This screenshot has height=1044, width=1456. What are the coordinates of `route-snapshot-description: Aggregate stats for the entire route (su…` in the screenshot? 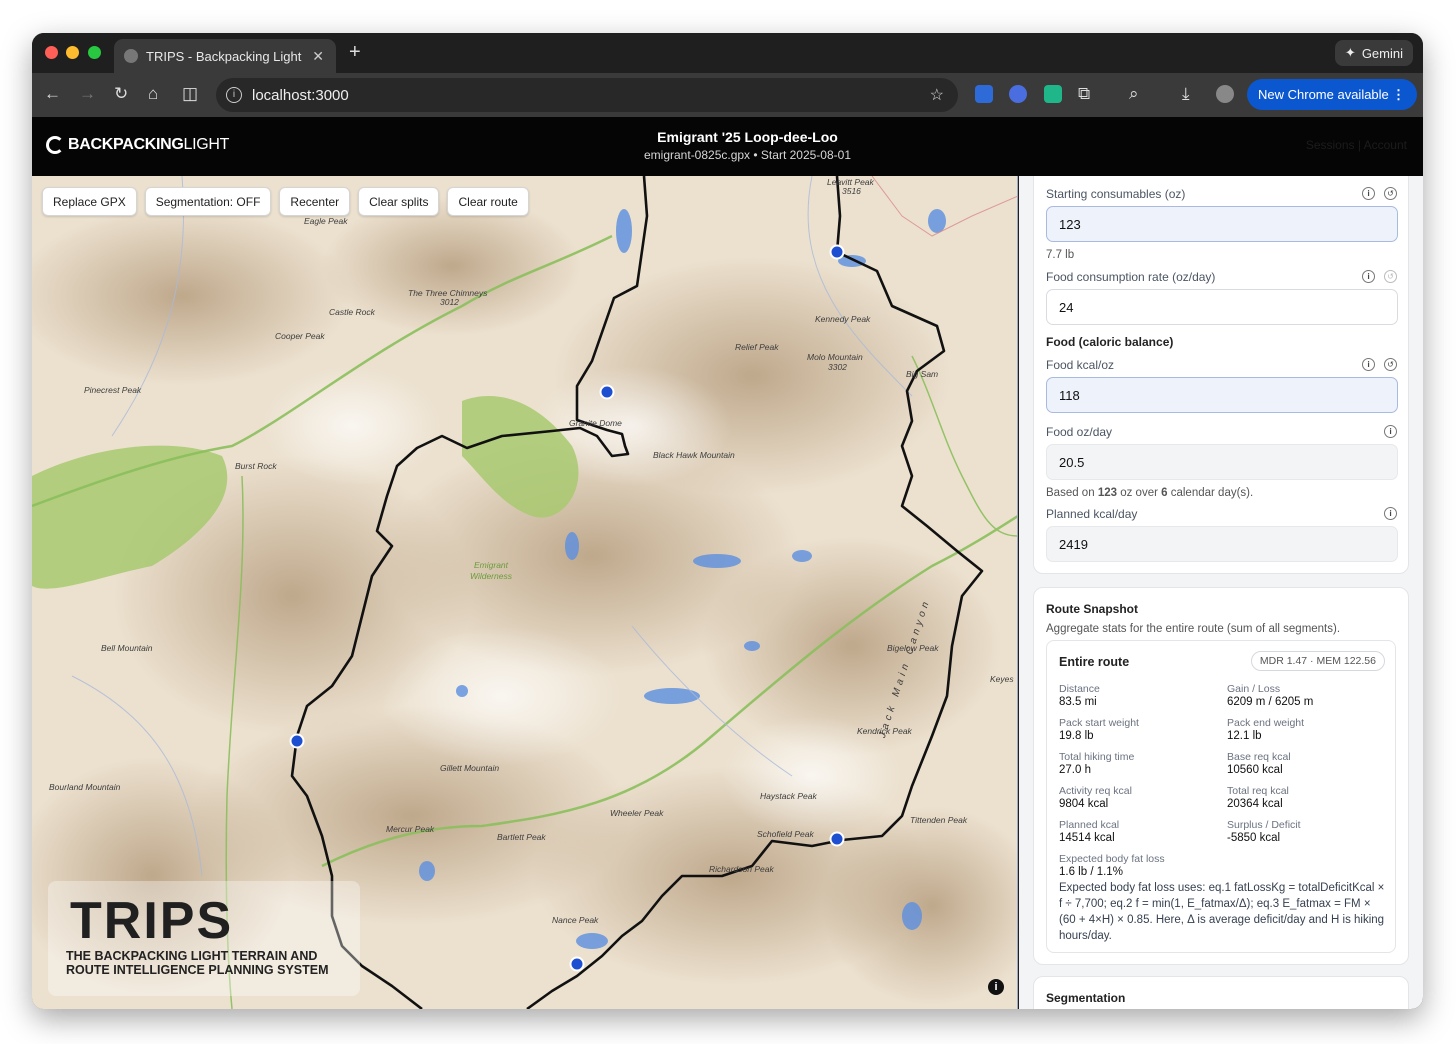 It's located at (1193, 629).